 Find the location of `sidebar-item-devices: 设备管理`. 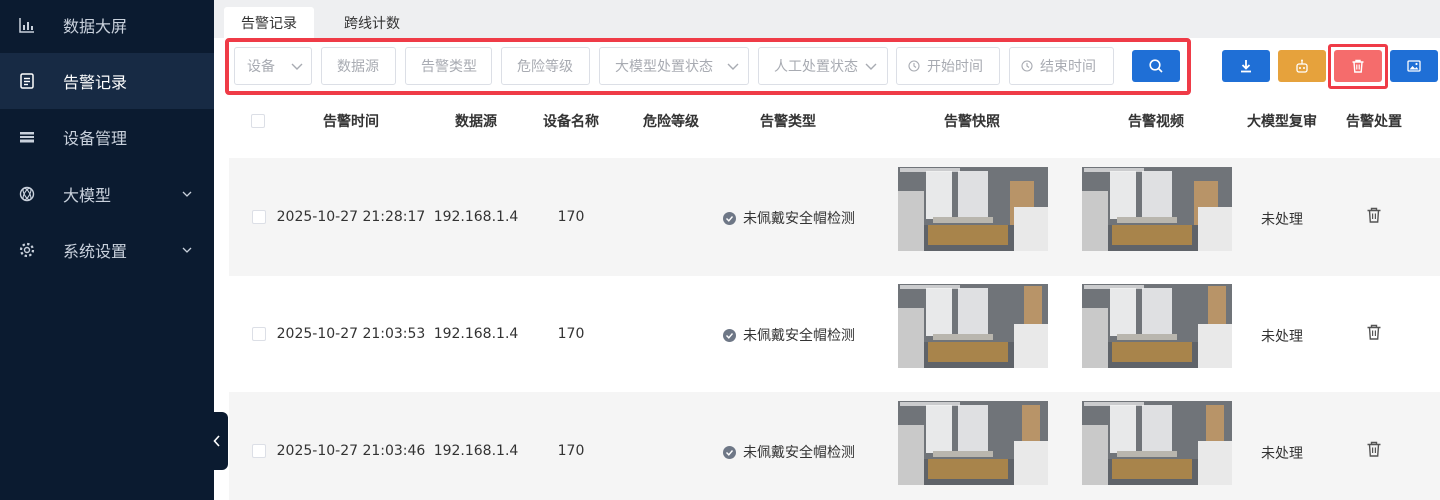

sidebar-item-devices: 设备管理 is located at coordinates (107, 137).